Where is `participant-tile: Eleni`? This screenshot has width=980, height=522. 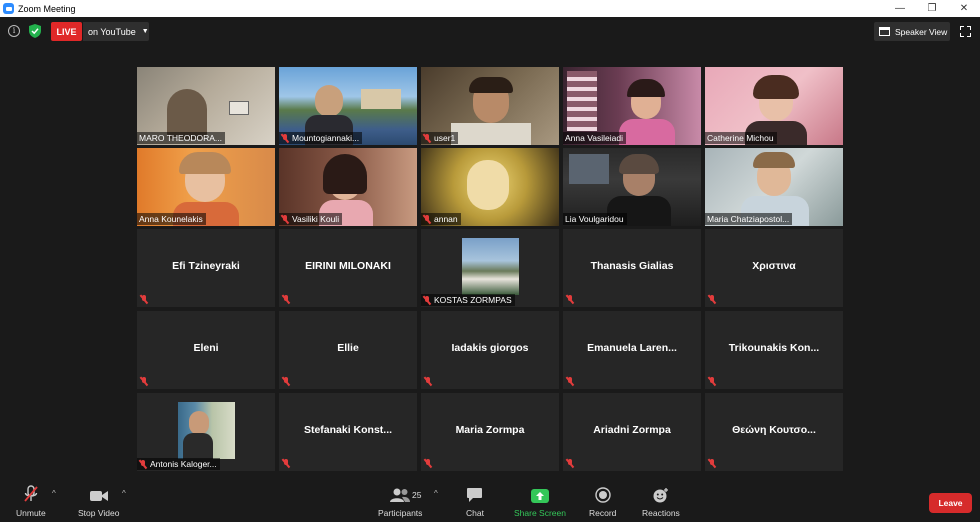
participant-tile: Eleni is located at coordinates (206, 350).